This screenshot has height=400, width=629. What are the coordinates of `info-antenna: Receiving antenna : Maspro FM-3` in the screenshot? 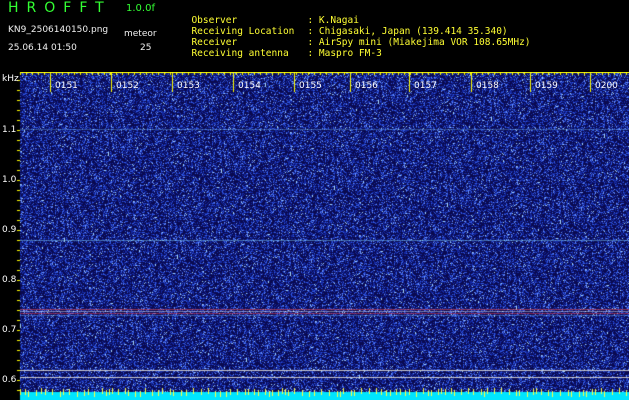 It's located at (281, 48).